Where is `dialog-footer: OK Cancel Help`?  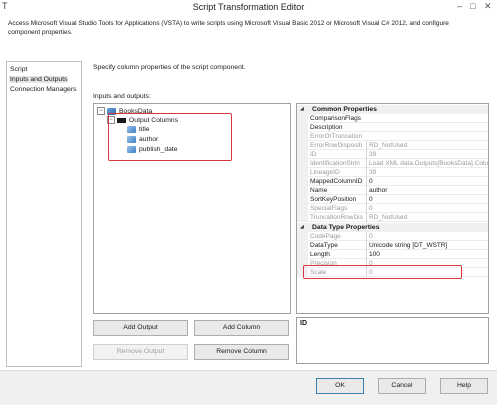 dialog-footer: OK Cancel Help is located at coordinates (248, 387).